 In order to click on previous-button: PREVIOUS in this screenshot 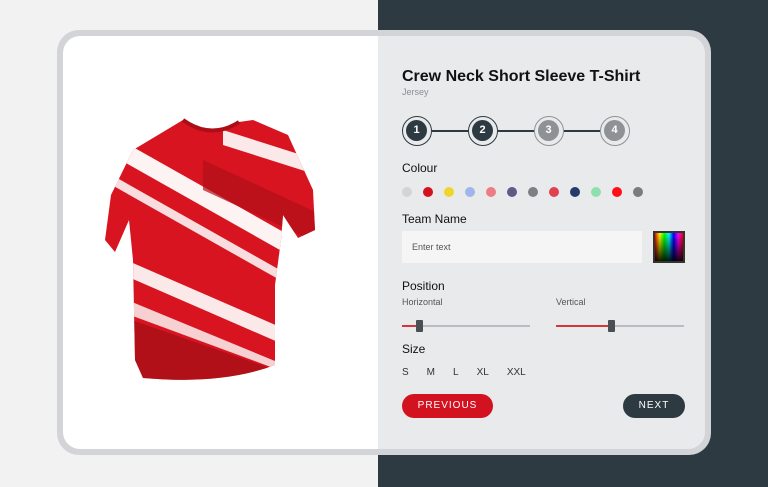, I will do `click(447, 406)`.